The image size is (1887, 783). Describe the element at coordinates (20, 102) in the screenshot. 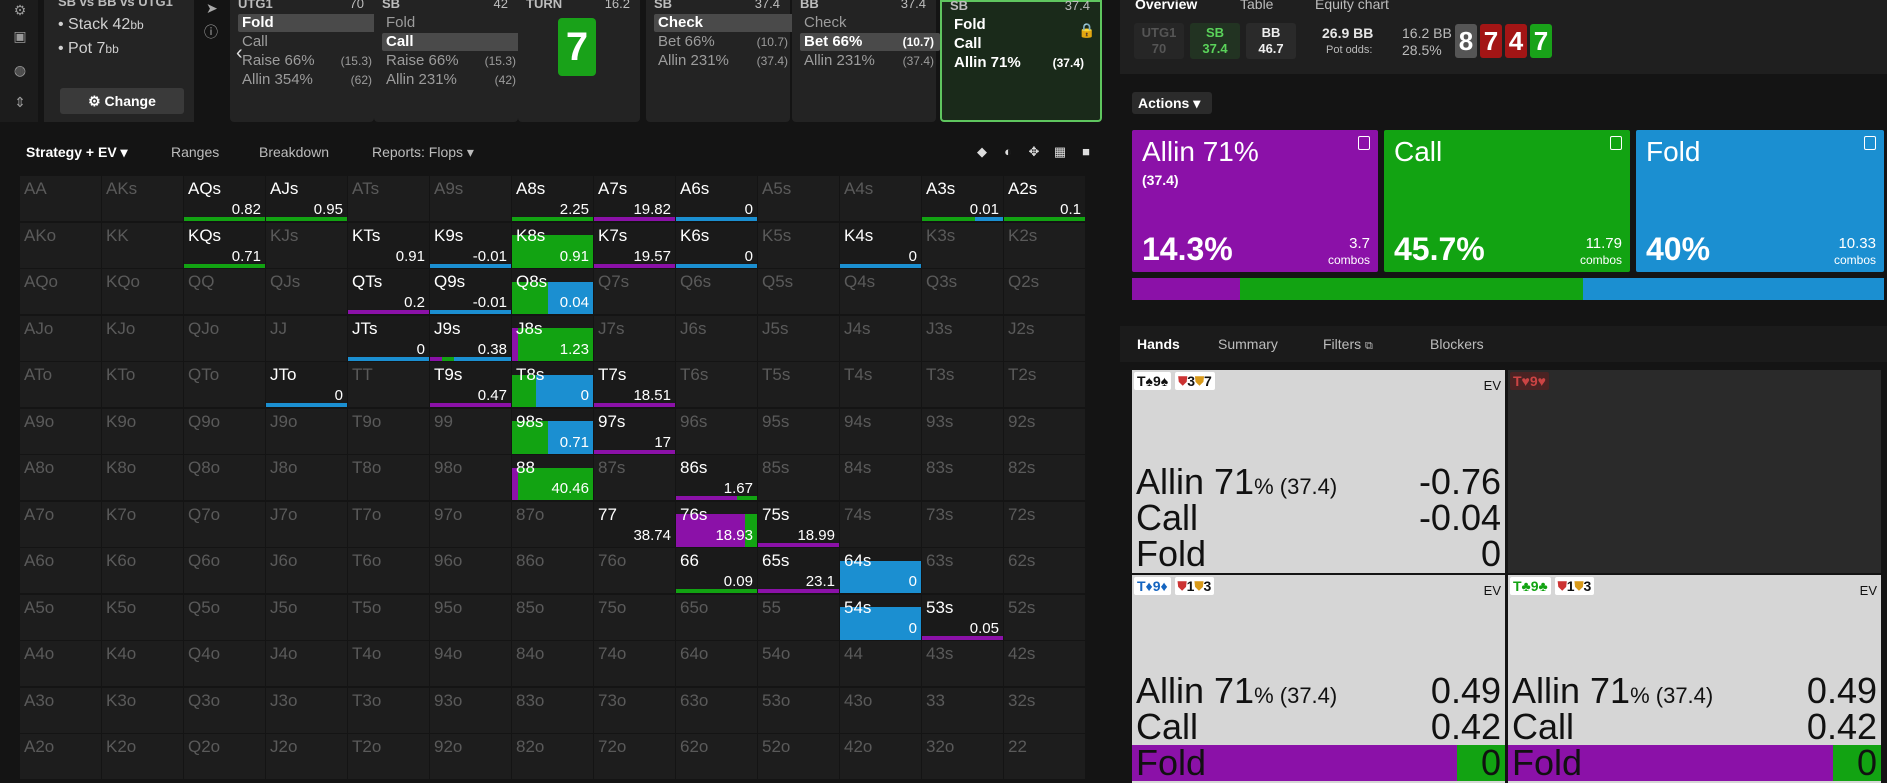

I see `expand-icon: ⇕` at that location.